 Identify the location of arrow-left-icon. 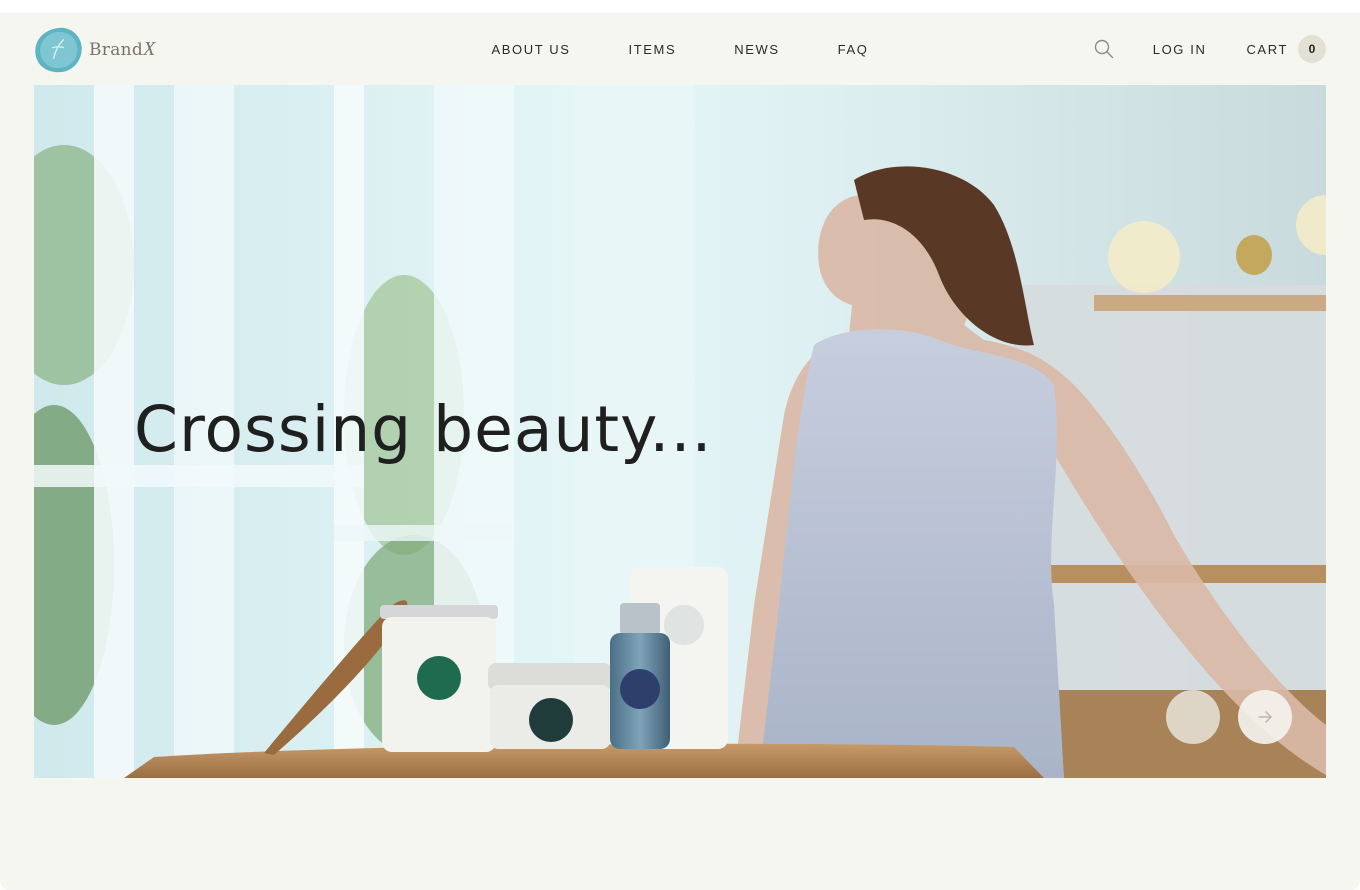
(1193, 717).